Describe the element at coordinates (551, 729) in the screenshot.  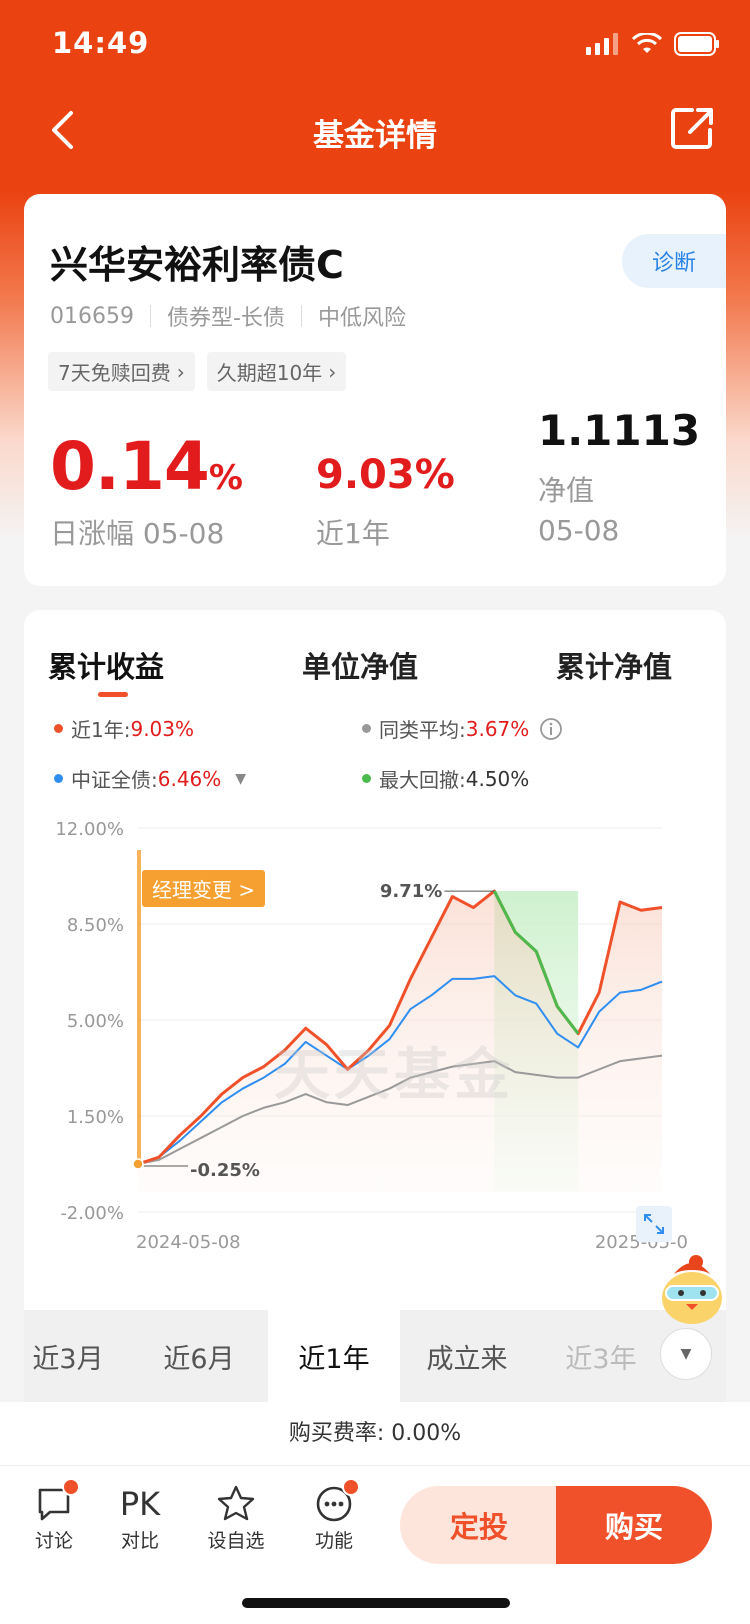
I see `info-icon` at that location.